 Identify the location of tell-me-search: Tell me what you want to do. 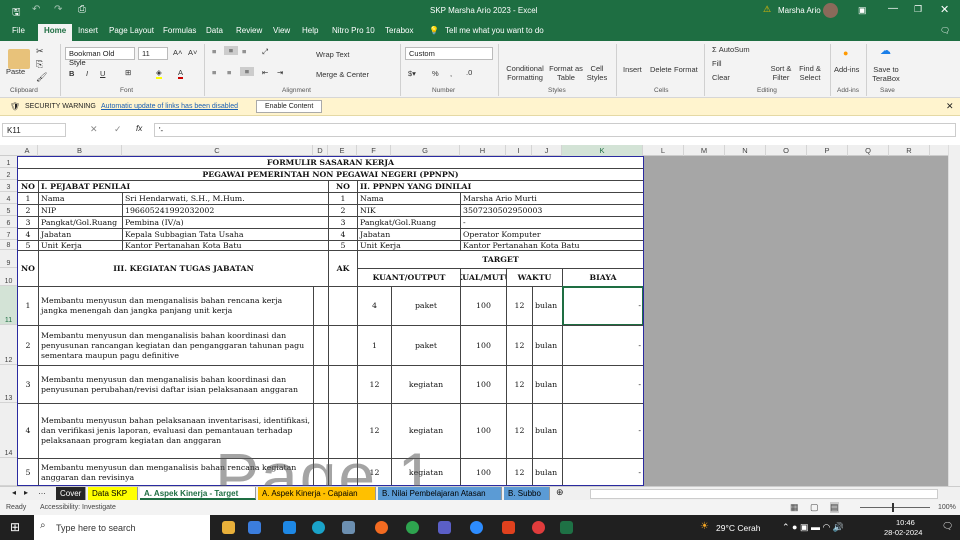
(494, 30).